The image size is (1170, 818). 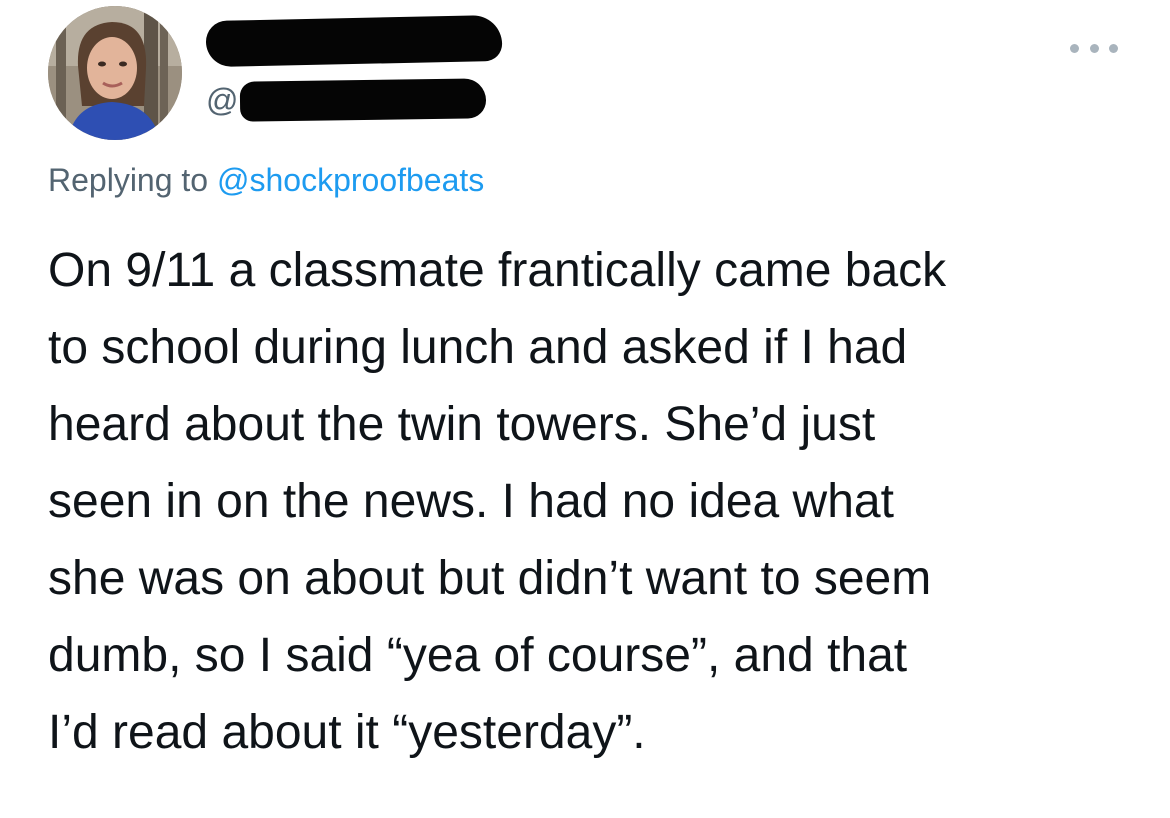 I want to click on avatar, so click(x=115, y=73).